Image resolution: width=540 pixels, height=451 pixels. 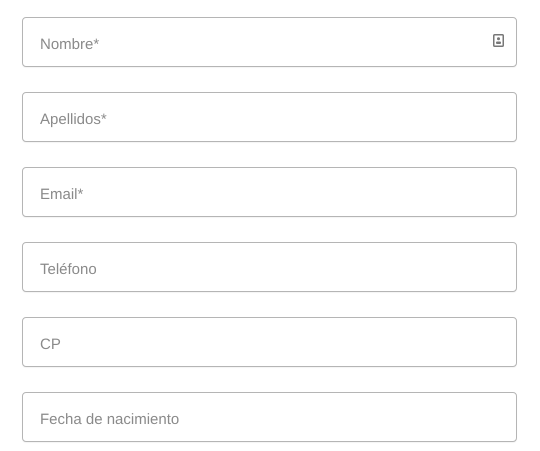 What do you see at coordinates (269, 417) in the screenshot?
I see `input-field: Fecha de nacimiento` at bounding box center [269, 417].